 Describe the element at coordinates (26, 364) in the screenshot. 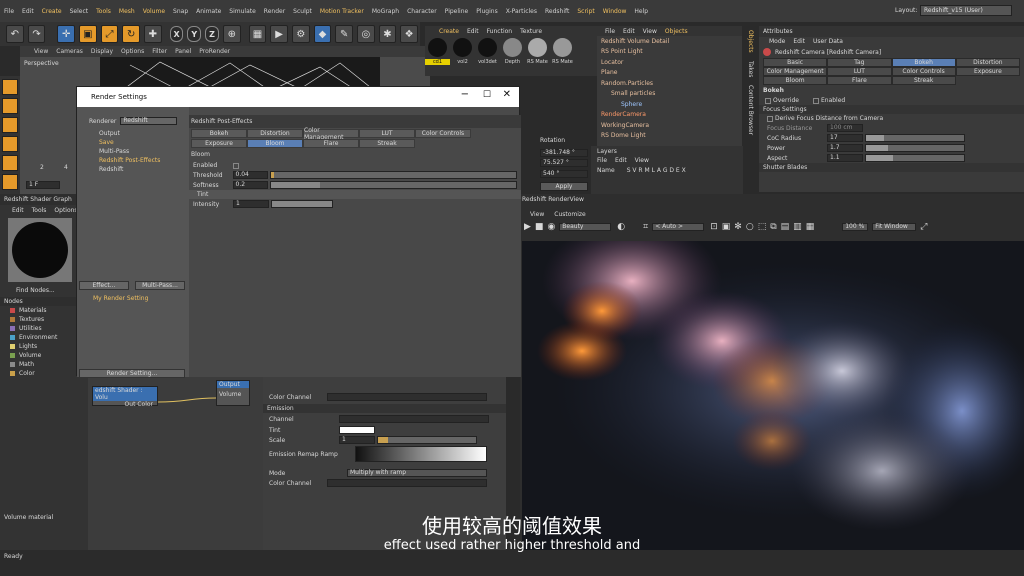

I see `node-category: Math` at that location.